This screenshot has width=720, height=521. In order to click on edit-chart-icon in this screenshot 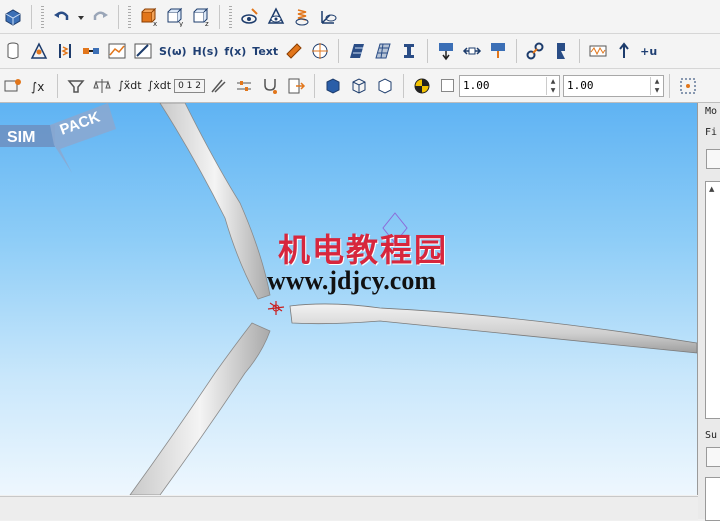, I will do `click(143, 51)`.